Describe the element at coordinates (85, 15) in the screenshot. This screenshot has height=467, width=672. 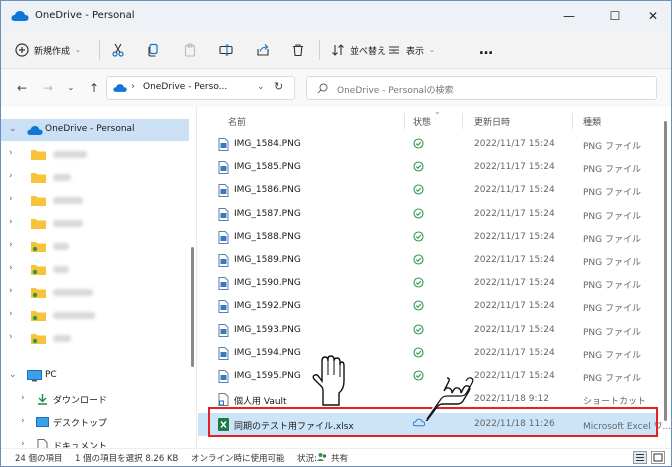
I see `window-title: OneDrive - Personal` at that location.